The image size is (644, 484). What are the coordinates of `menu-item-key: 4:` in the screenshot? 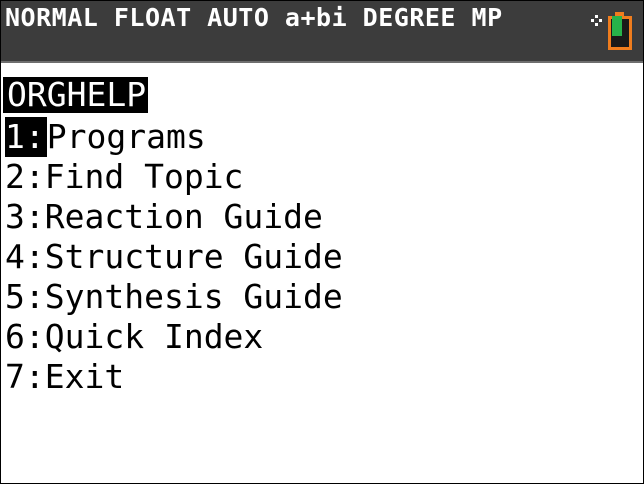 It's located at (25, 256).